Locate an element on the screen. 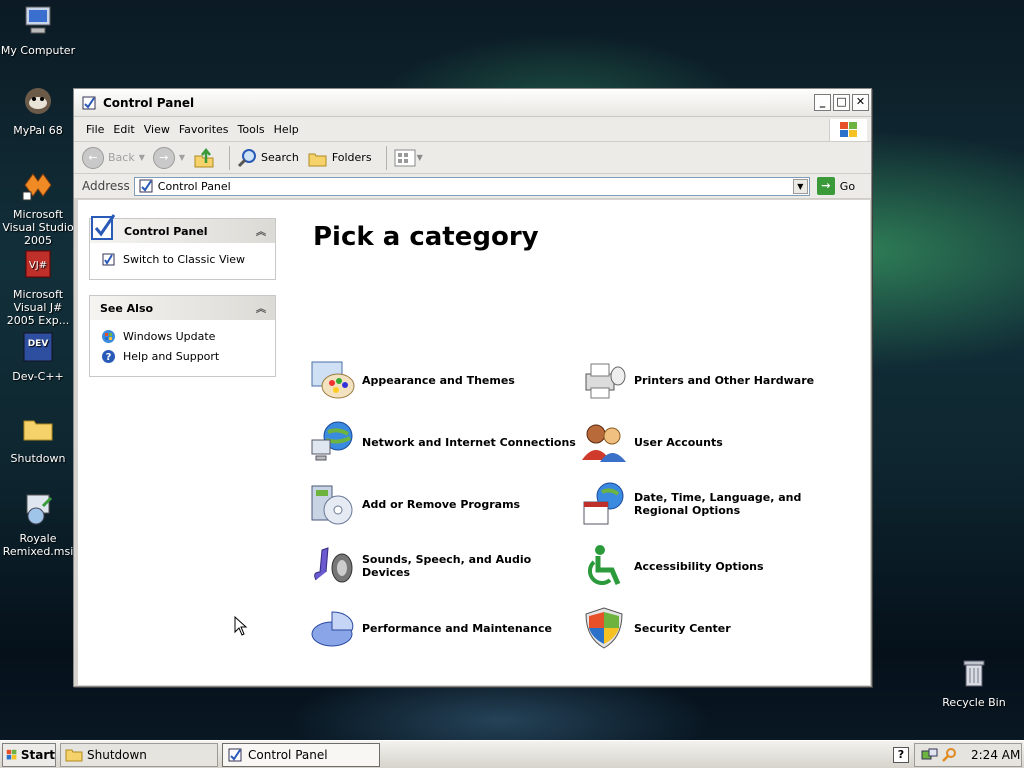  switch-classic-view-link: Switch to Classic View is located at coordinates (182, 259).